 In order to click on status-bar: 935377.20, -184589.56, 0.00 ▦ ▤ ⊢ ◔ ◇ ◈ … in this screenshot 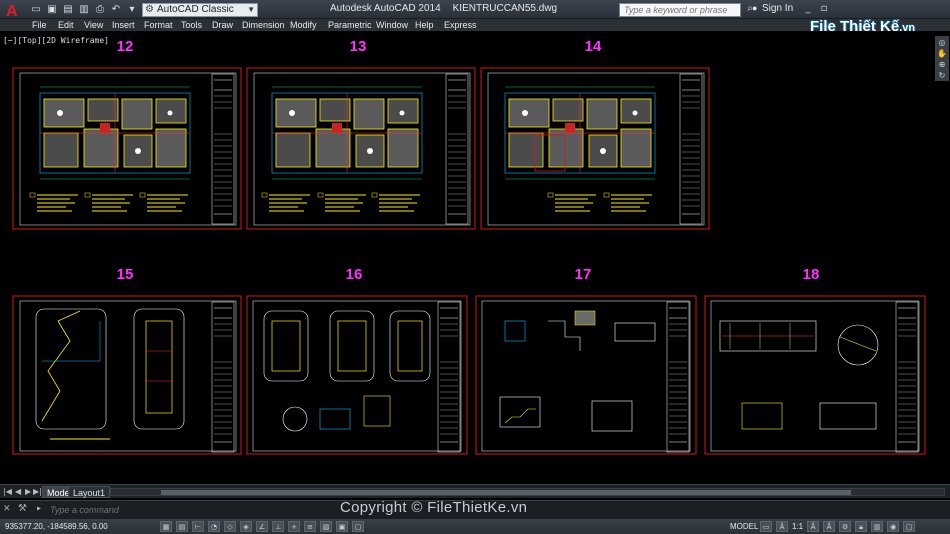, I will do `click(475, 526)`.